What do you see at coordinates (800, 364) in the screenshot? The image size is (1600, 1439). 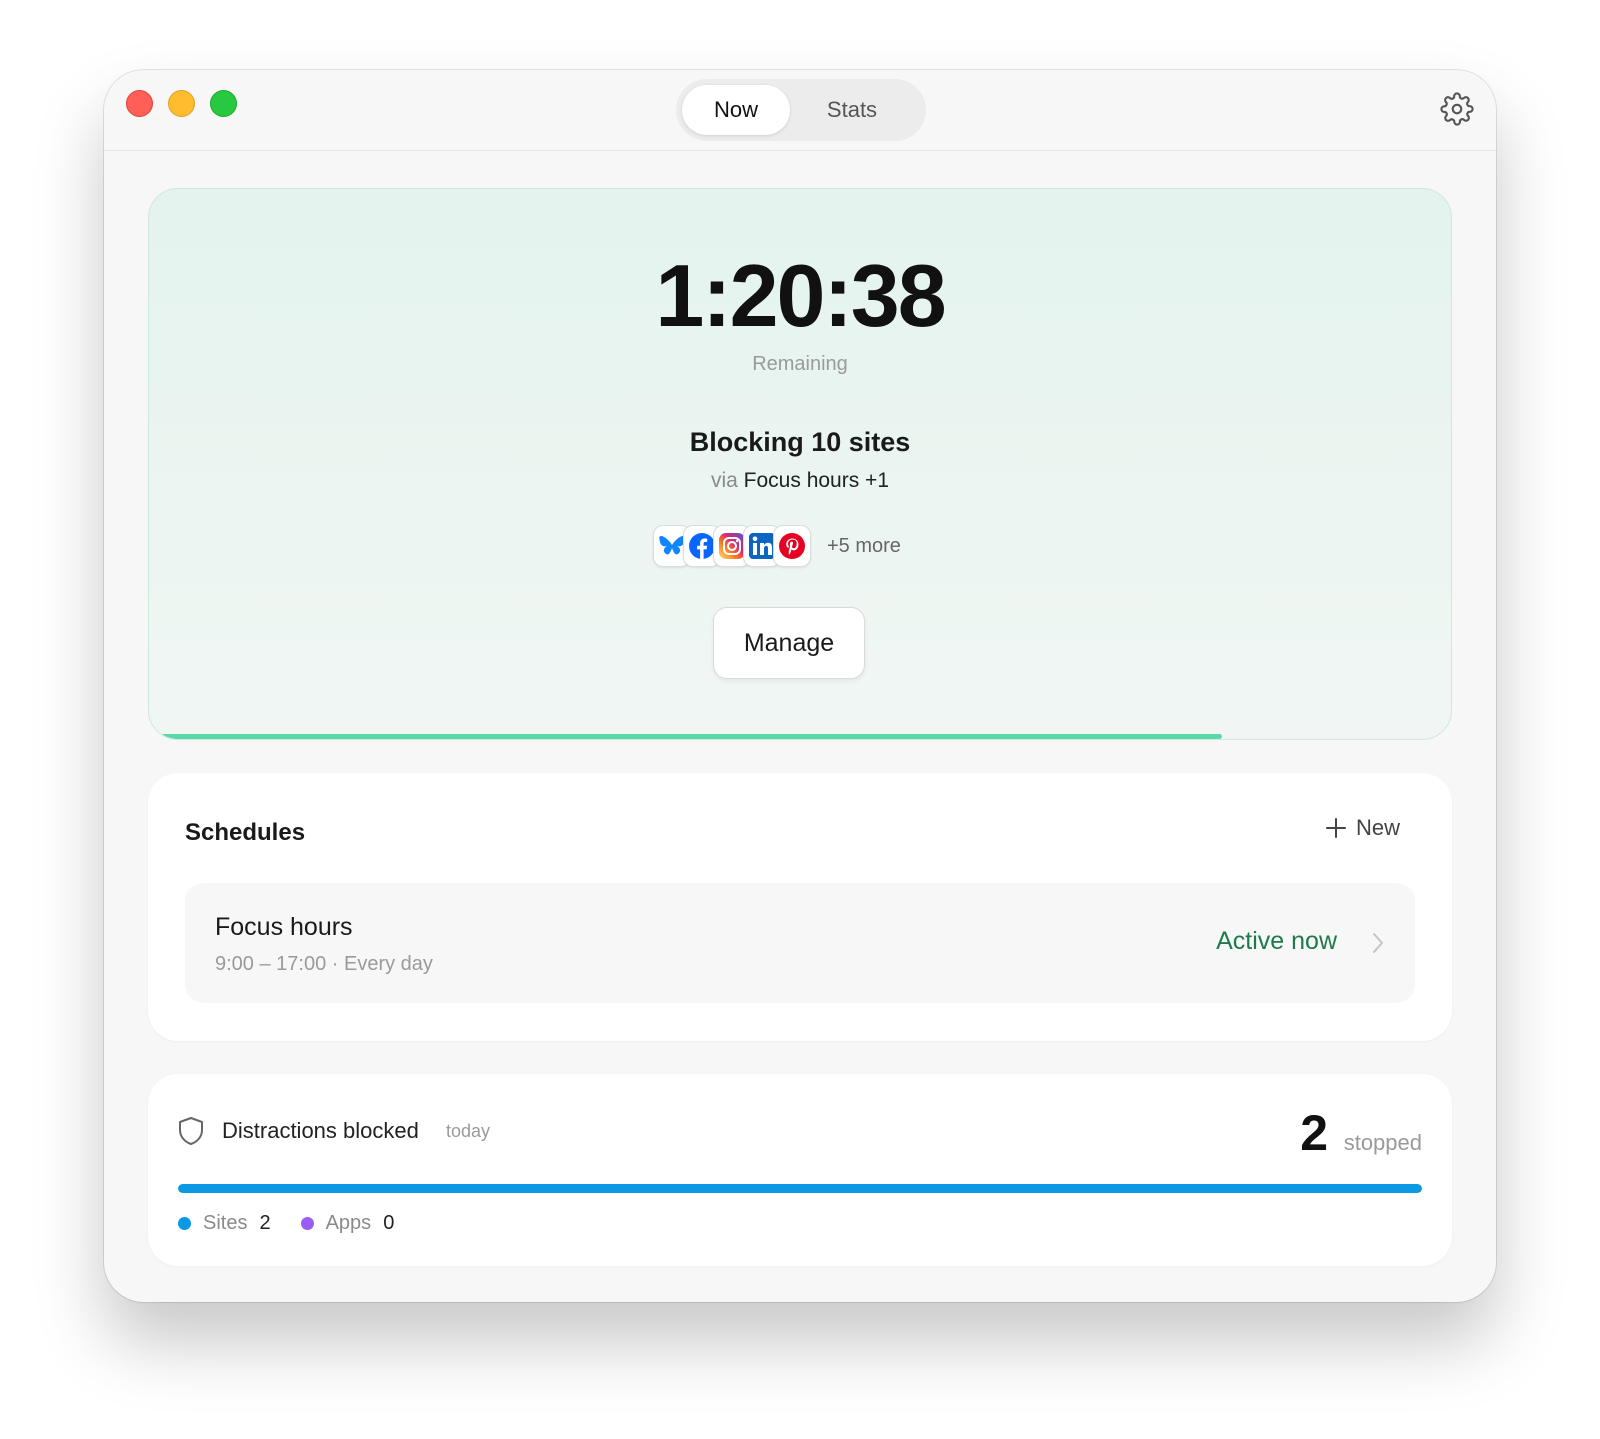 I see `timer-caption: Remaining` at bounding box center [800, 364].